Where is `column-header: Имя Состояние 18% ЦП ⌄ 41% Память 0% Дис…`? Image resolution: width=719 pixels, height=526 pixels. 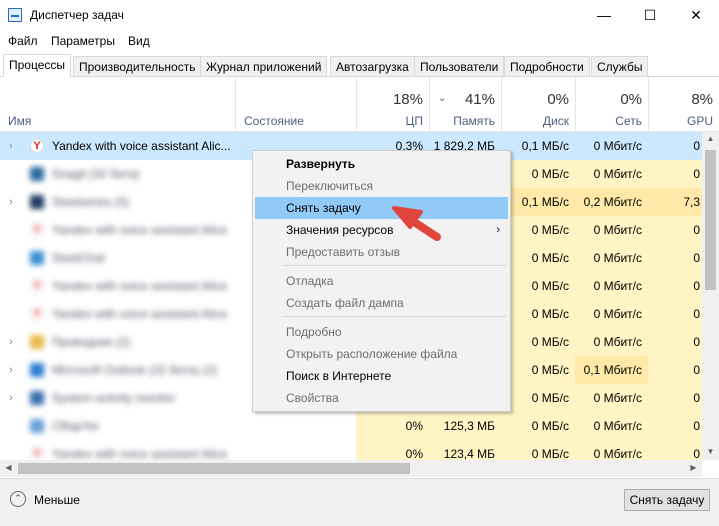
column-header: Имя Состояние 18% ЦП ⌄ 41% Память 0% Дис… is located at coordinates (359, 104).